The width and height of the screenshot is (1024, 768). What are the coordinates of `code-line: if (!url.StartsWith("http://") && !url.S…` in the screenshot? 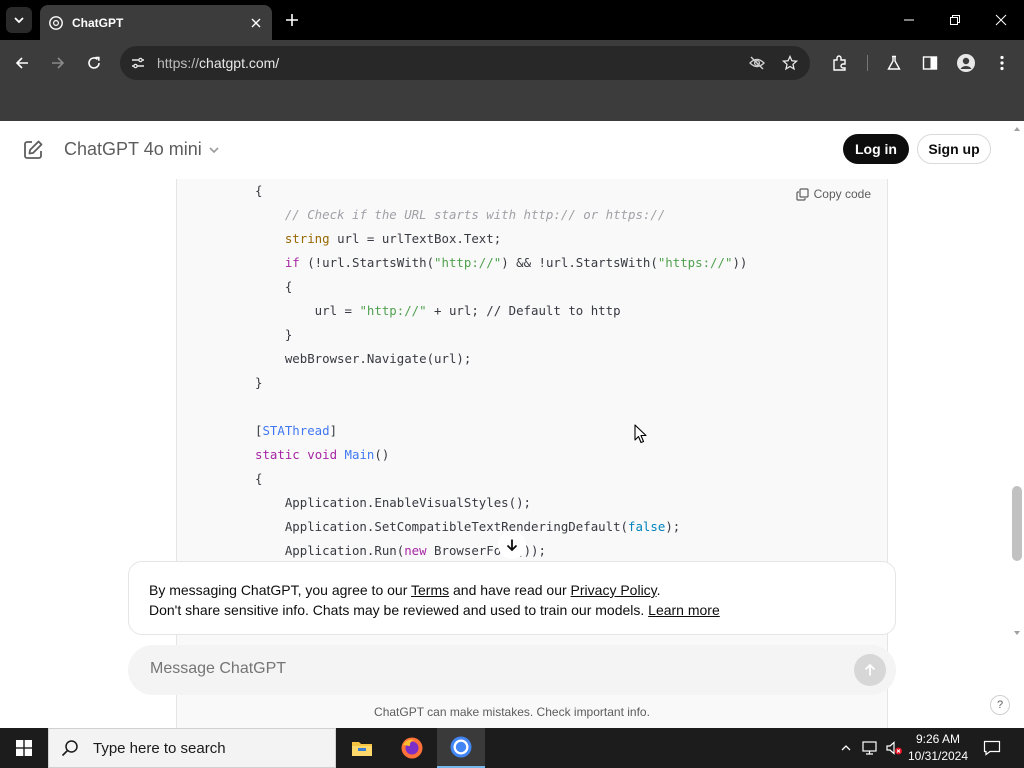 It's located at (516, 262).